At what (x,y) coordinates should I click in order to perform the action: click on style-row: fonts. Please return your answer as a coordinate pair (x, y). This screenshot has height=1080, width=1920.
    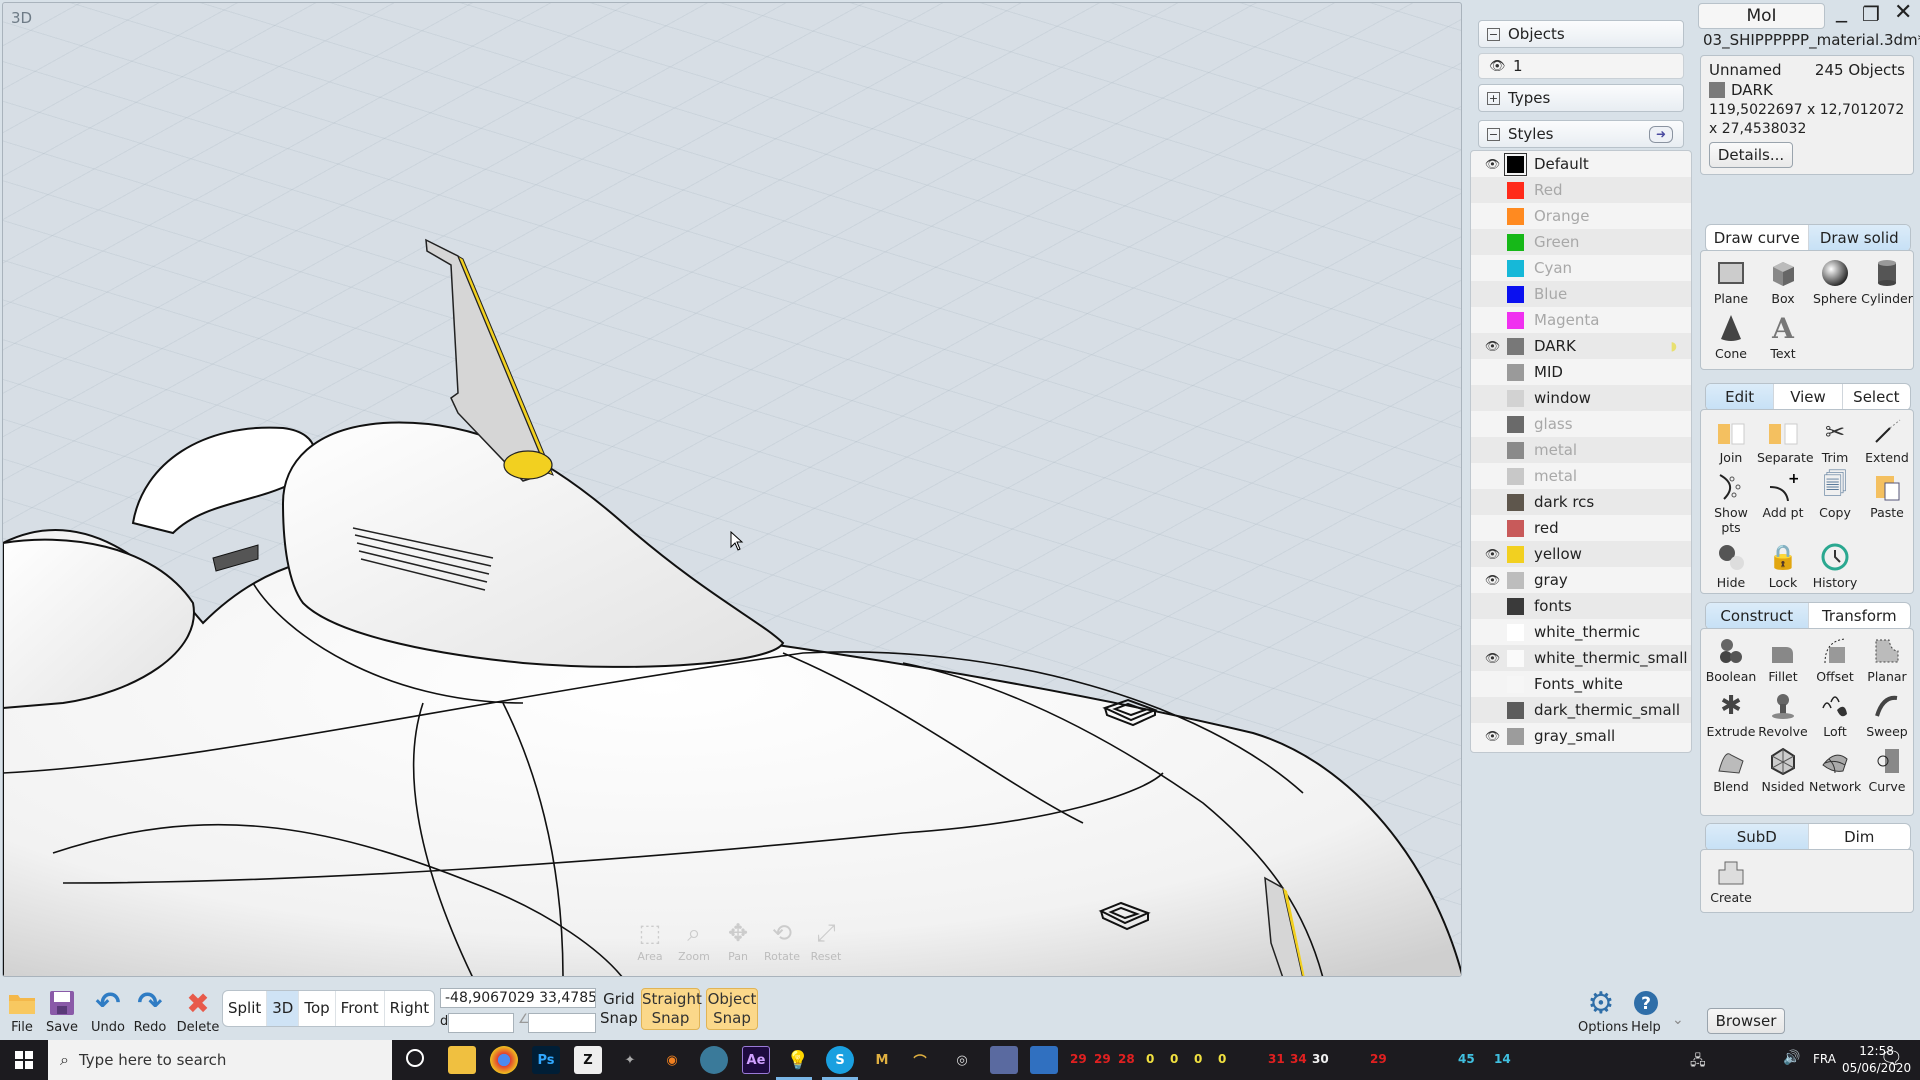
    Looking at the image, I should click on (1581, 606).